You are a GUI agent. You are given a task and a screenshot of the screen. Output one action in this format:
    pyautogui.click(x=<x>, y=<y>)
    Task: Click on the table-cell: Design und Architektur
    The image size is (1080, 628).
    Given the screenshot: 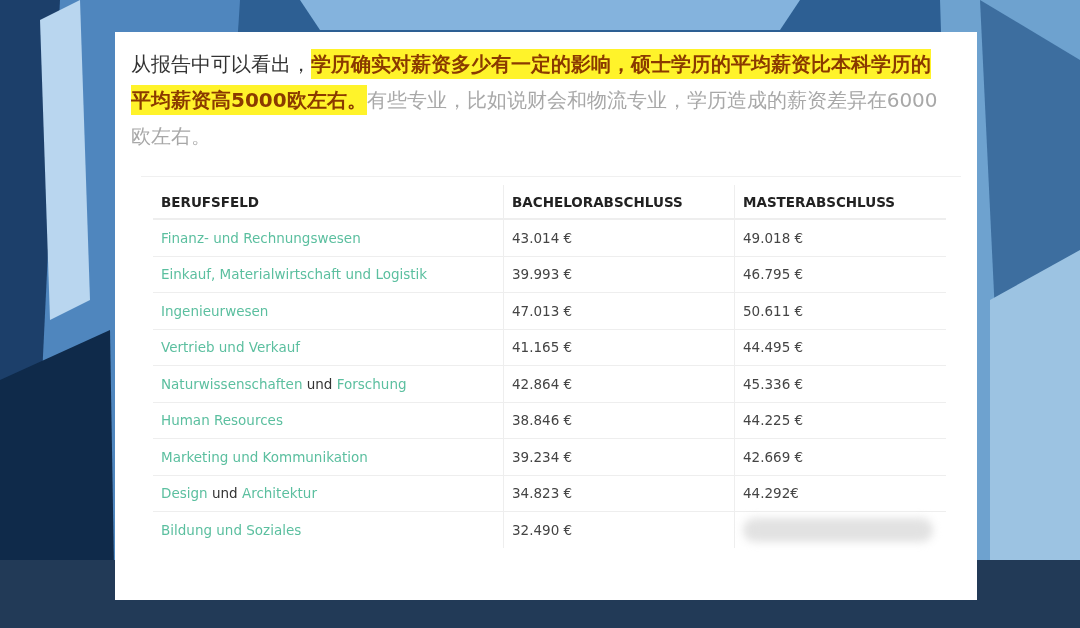 What is the action you would take?
    pyautogui.click(x=239, y=493)
    